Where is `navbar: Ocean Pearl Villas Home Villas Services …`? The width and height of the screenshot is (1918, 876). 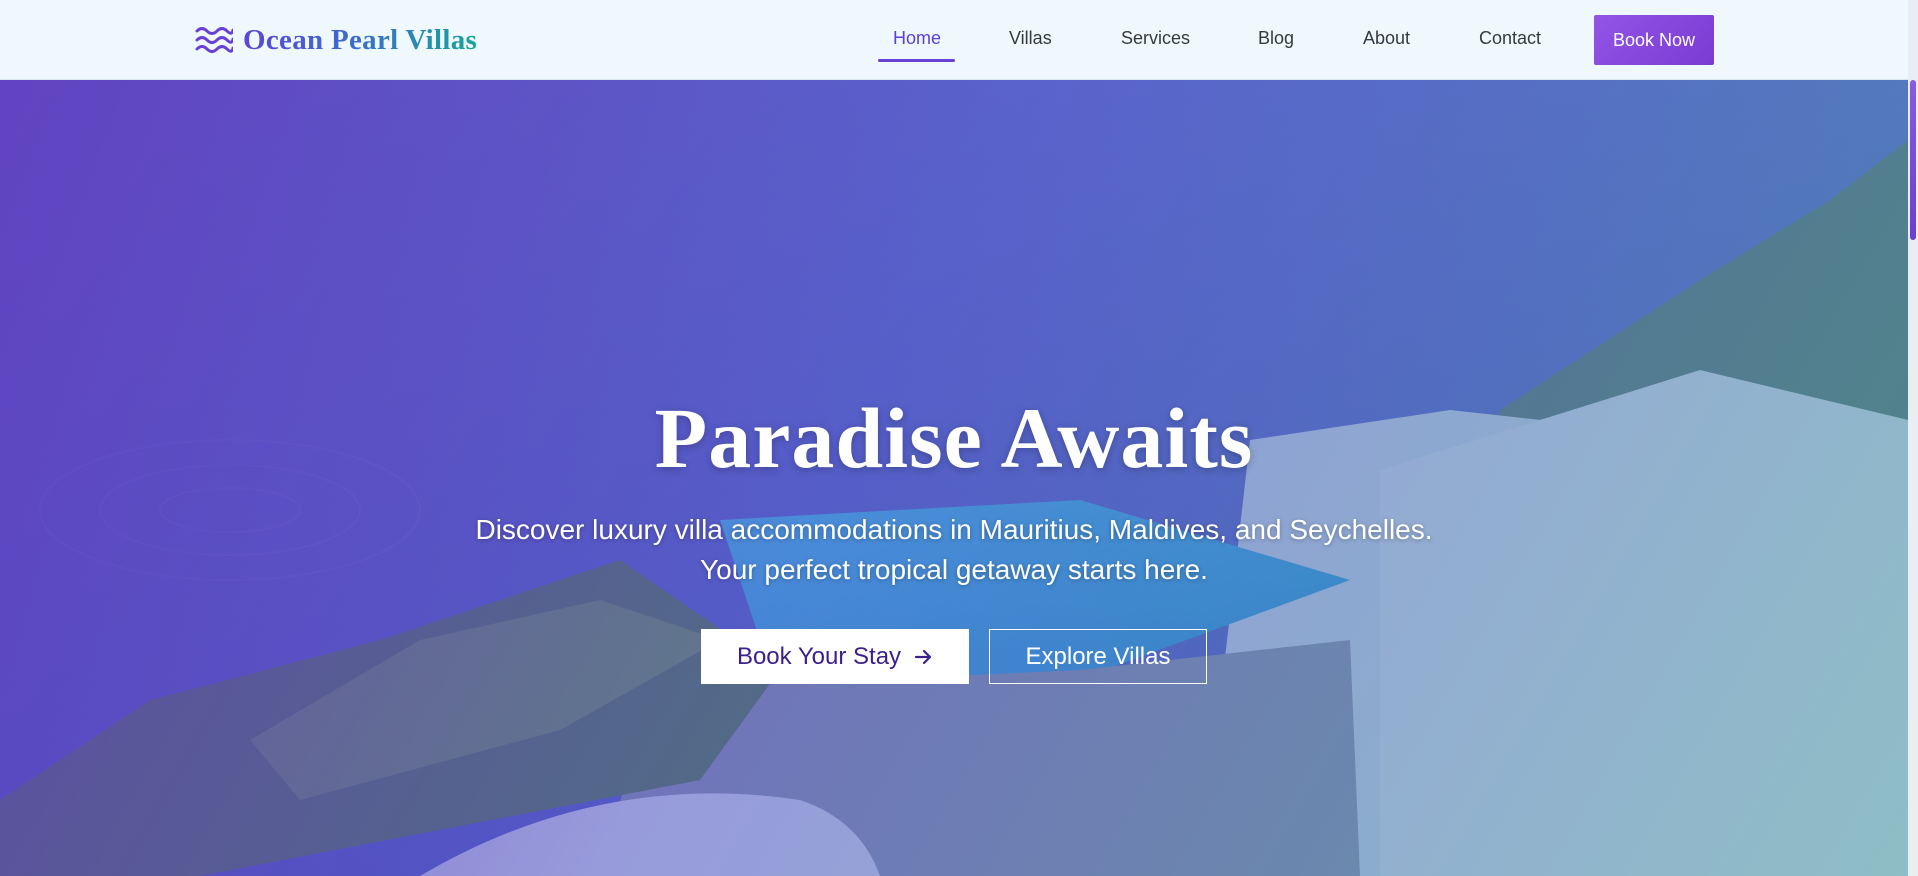
navbar: Ocean Pearl Villas Home Villas Services … is located at coordinates (954, 40).